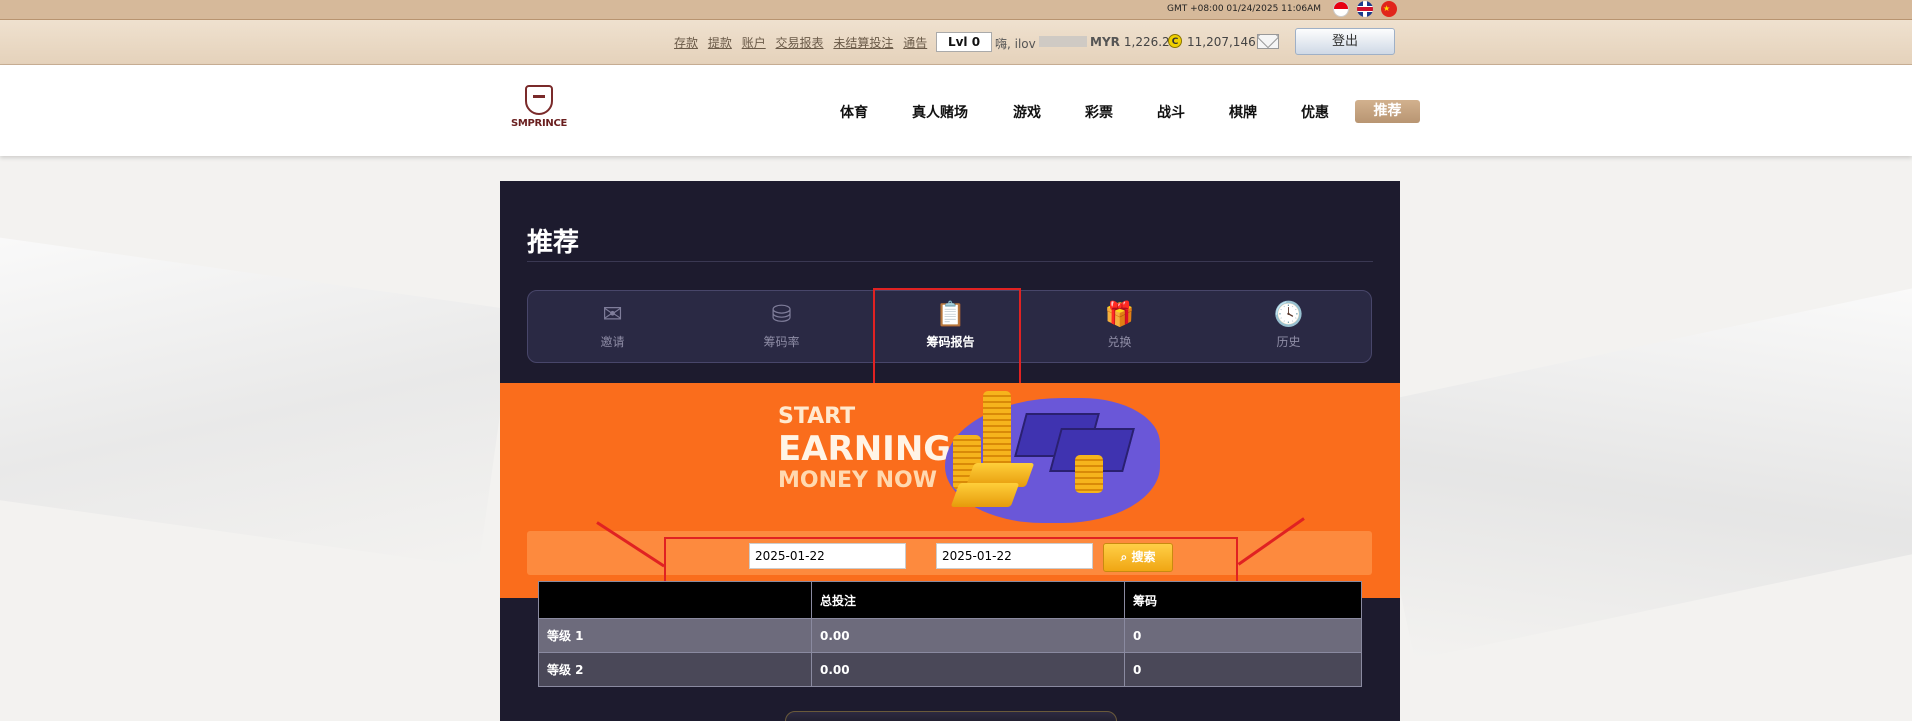 The width and height of the screenshot is (1912, 721). Describe the element at coordinates (1268, 41) in the screenshot. I see `mail-icon` at that location.